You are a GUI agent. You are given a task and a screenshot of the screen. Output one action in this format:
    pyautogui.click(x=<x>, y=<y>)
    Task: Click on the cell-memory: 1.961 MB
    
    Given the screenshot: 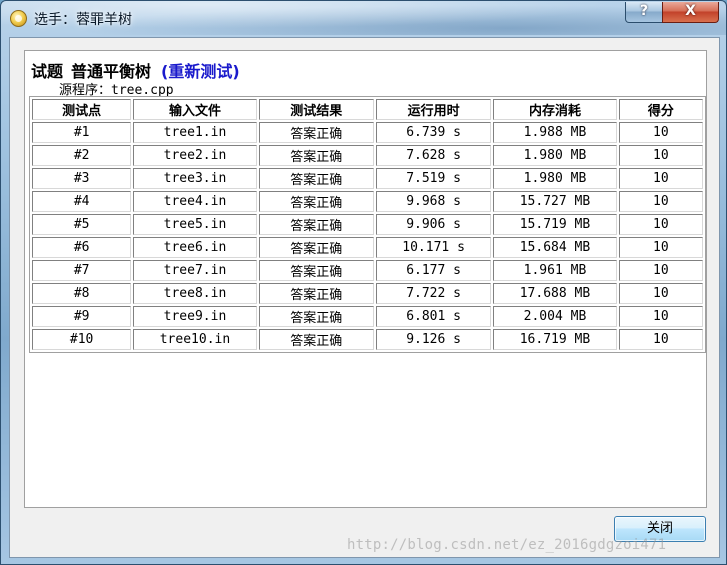 What is the action you would take?
    pyautogui.click(x=555, y=270)
    